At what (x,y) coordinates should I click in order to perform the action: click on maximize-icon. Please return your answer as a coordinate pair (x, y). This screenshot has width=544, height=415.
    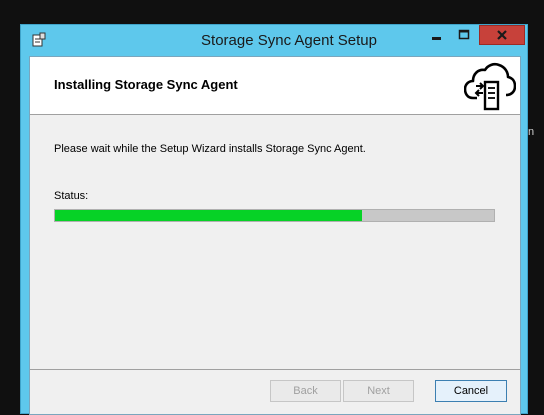
    Looking at the image, I should click on (464, 34).